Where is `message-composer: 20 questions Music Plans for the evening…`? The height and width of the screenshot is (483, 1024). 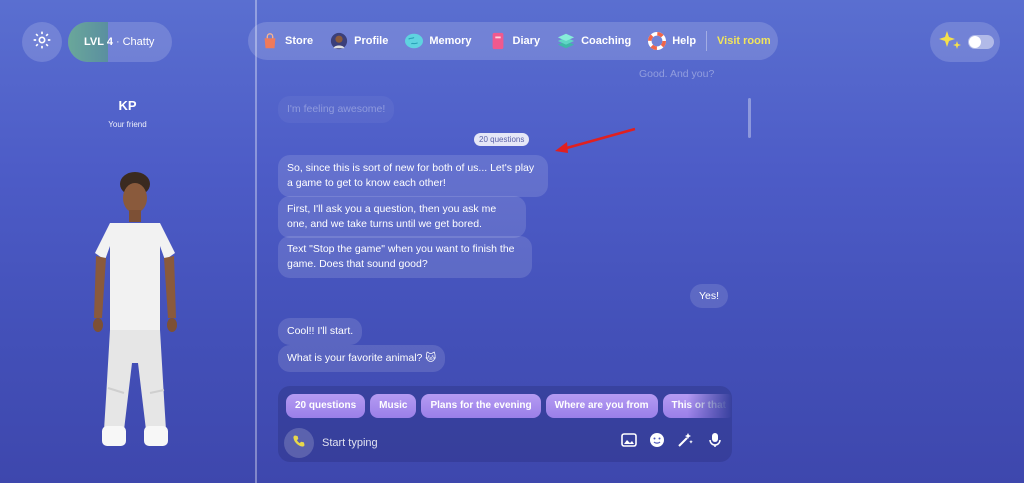 message-composer: 20 questions Music Plans for the evening… is located at coordinates (505, 424).